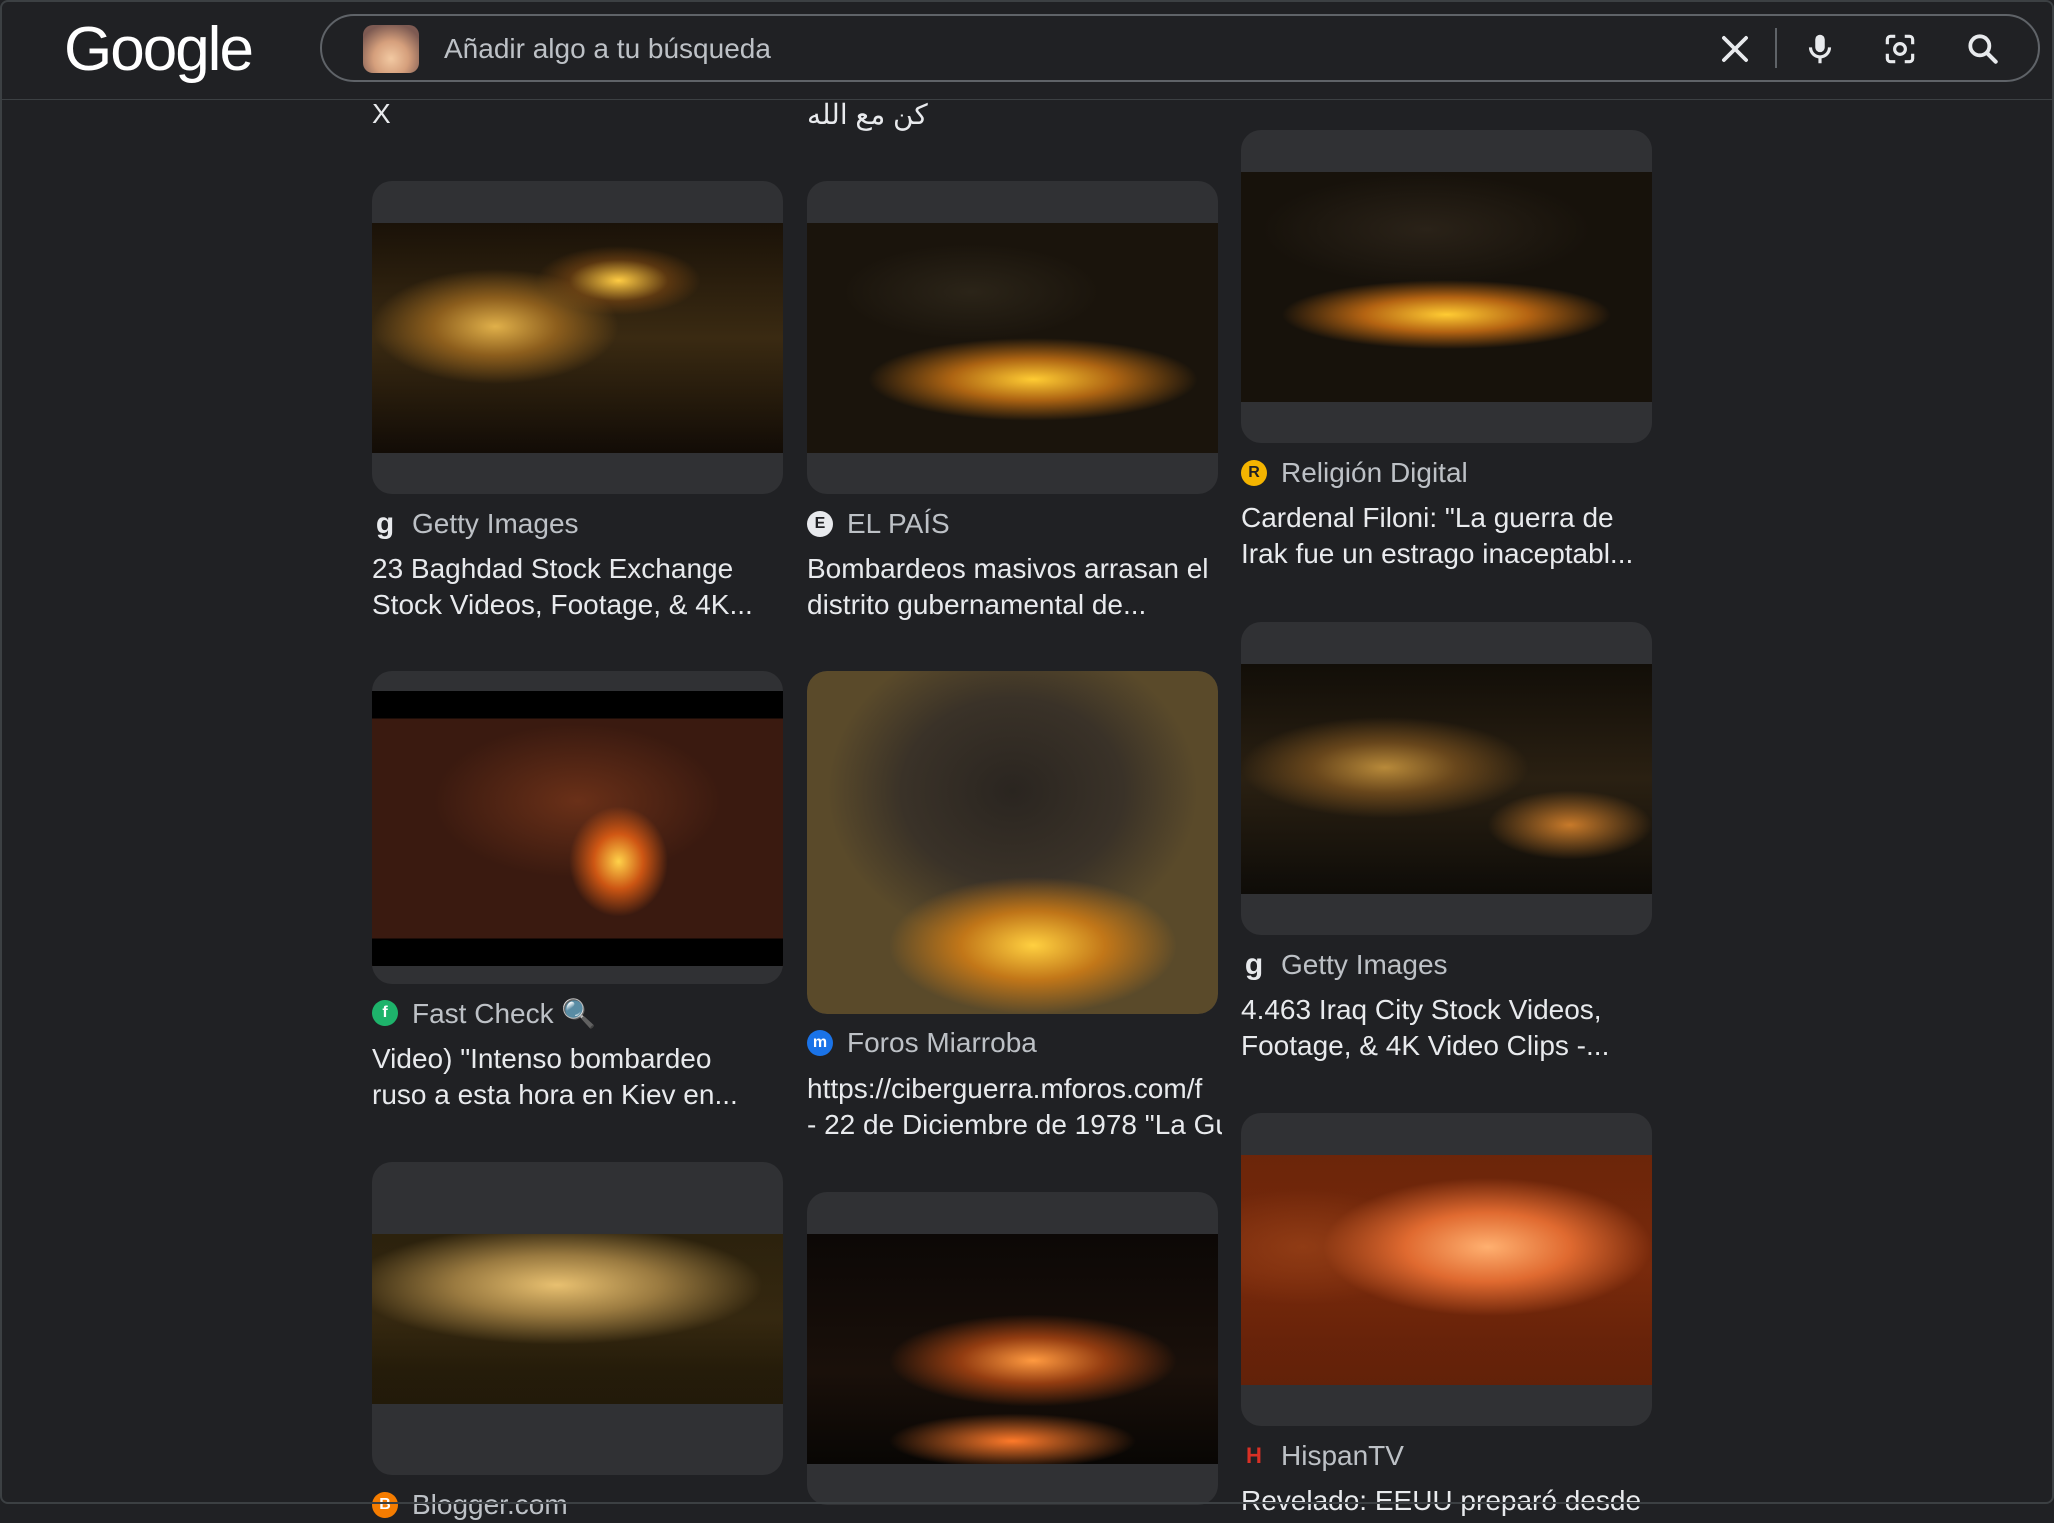  Describe the element at coordinates (1735, 49) in the screenshot. I see `close-icon` at that location.